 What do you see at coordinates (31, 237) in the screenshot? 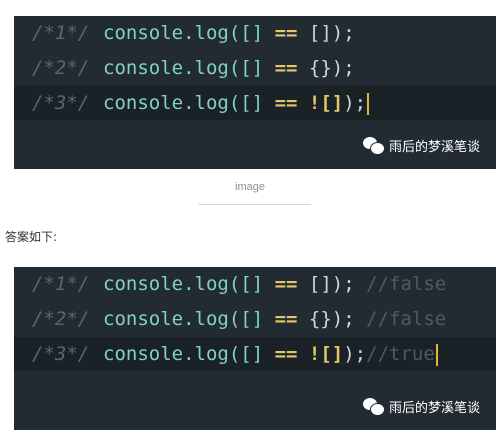
I see `answer-label: 答案如下:` at bounding box center [31, 237].